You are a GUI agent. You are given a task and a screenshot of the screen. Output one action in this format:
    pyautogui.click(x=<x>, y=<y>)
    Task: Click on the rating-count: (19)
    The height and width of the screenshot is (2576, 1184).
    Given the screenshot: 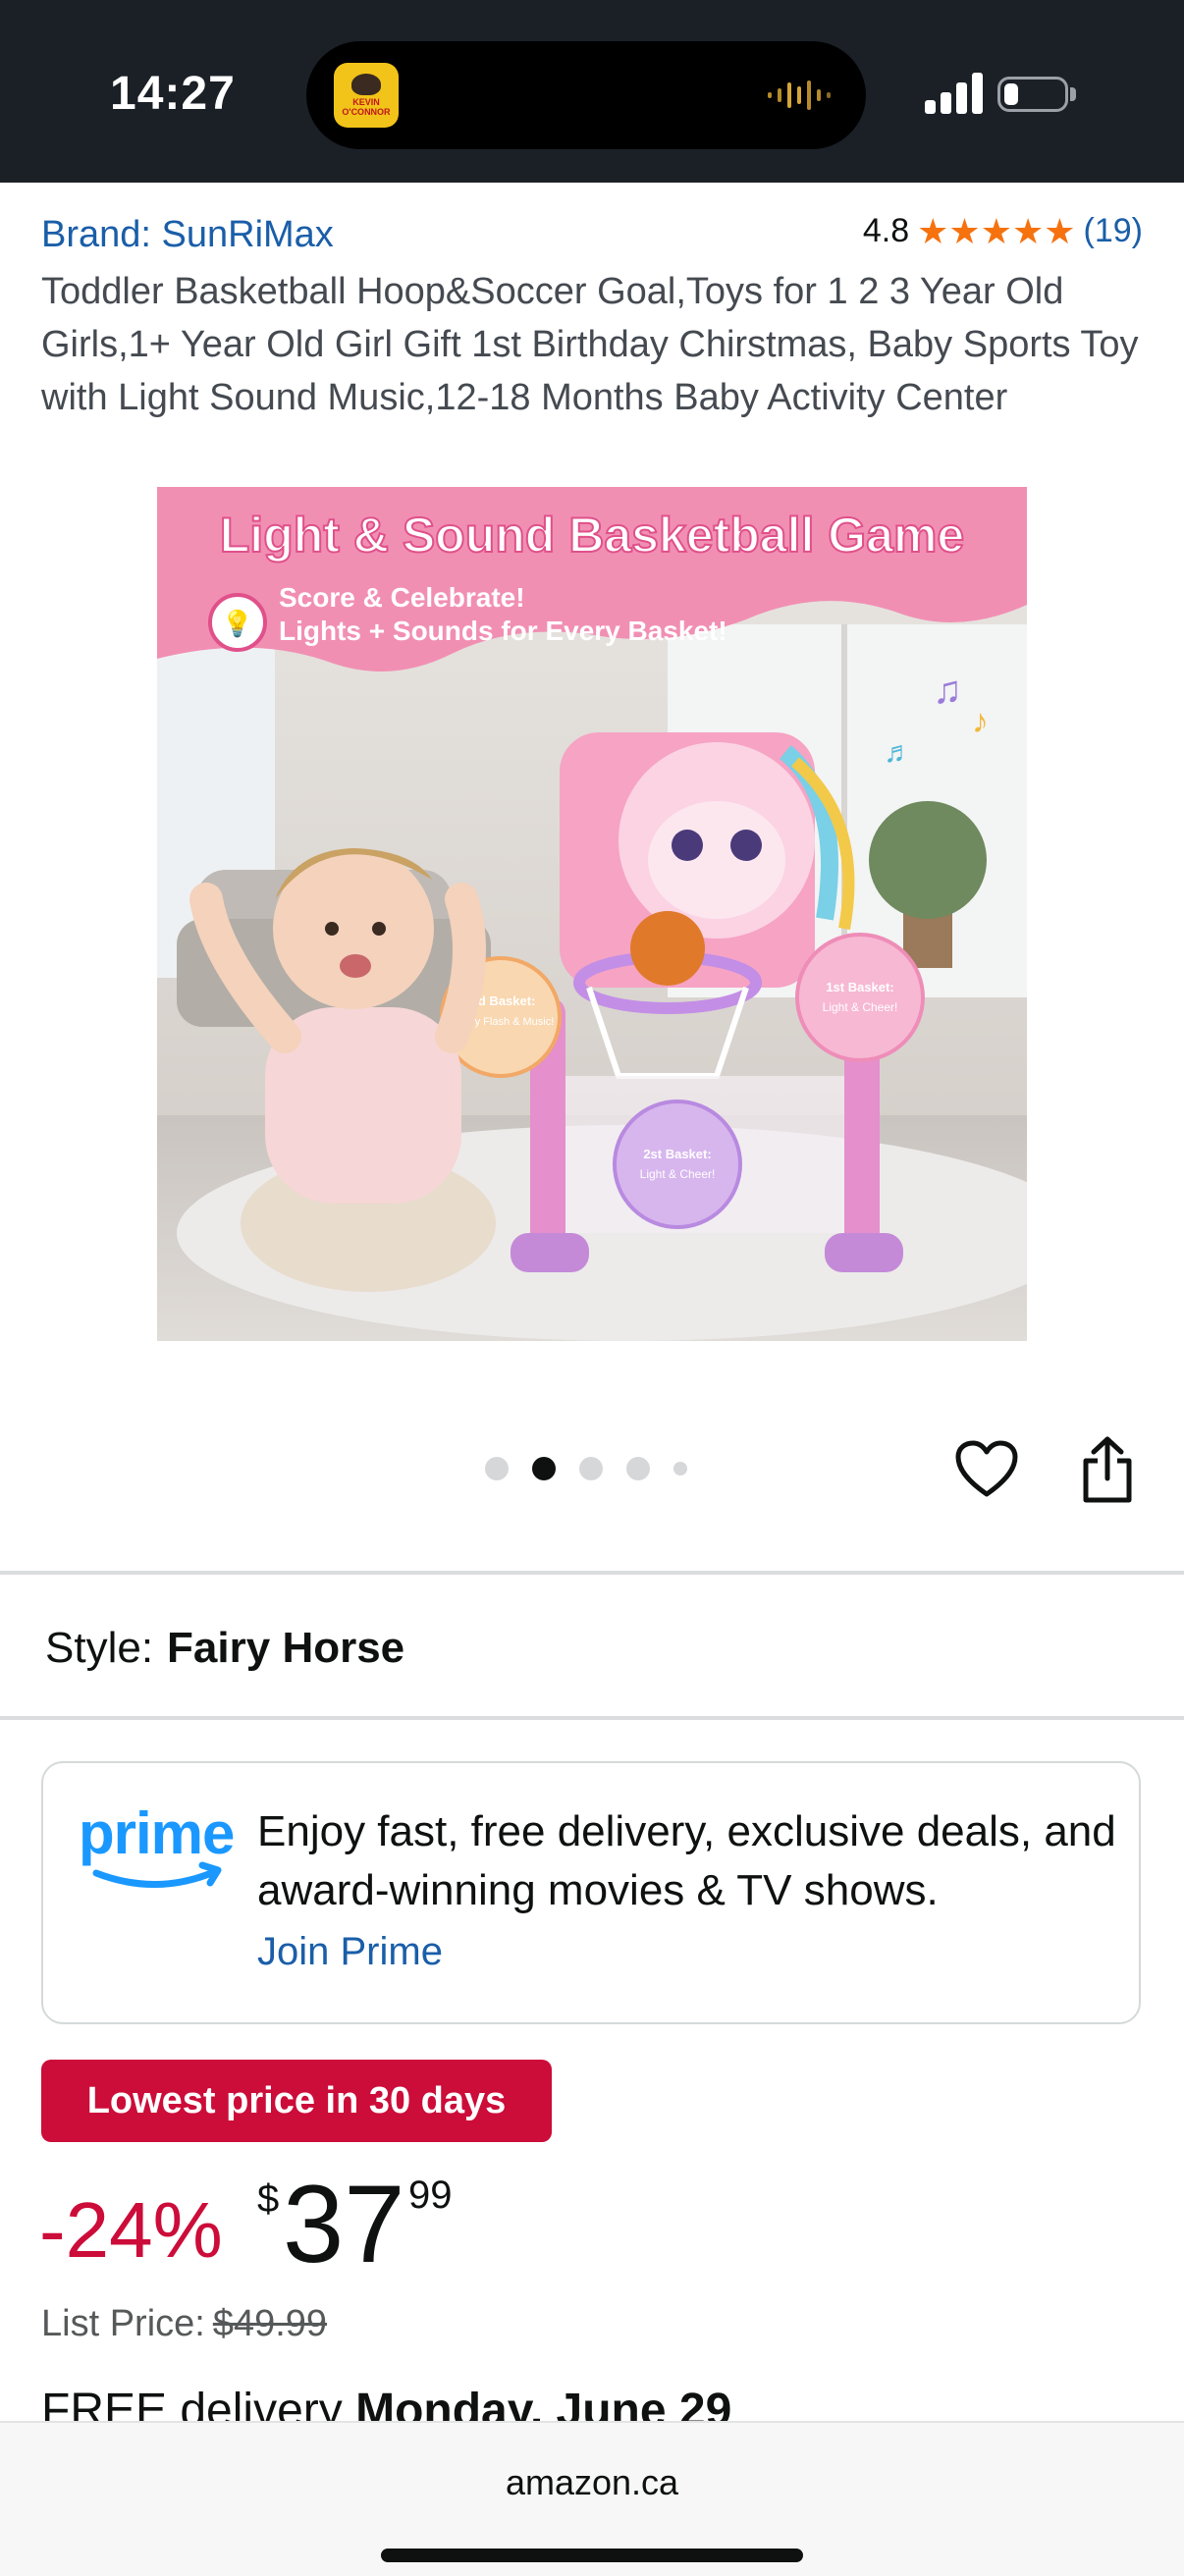 What is the action you would take?
    pyautogui.click(x=1113, y=231)
    